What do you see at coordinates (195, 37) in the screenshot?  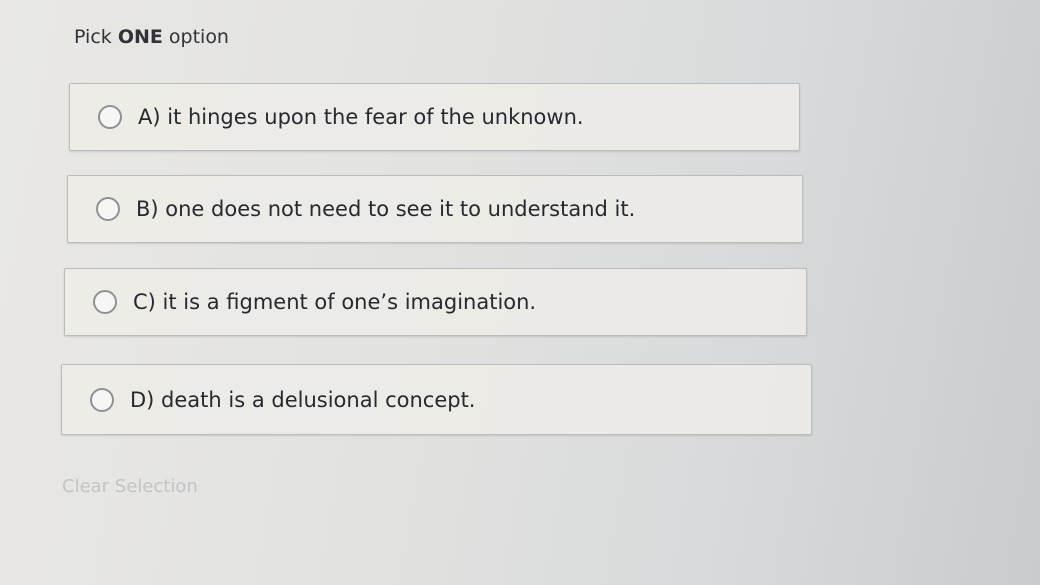 I see `instruction-suffix: option` at bounding box center [195, 37].